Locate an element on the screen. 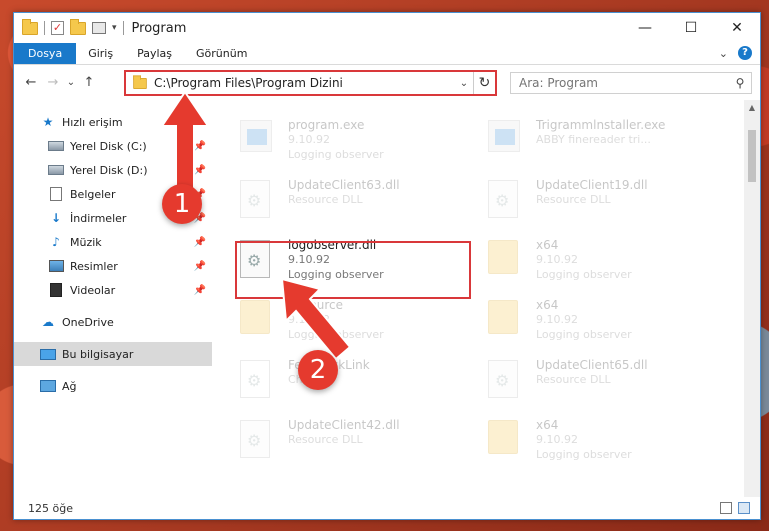  sidebar-item-label: Ağ is located at coordinates (69, 386).